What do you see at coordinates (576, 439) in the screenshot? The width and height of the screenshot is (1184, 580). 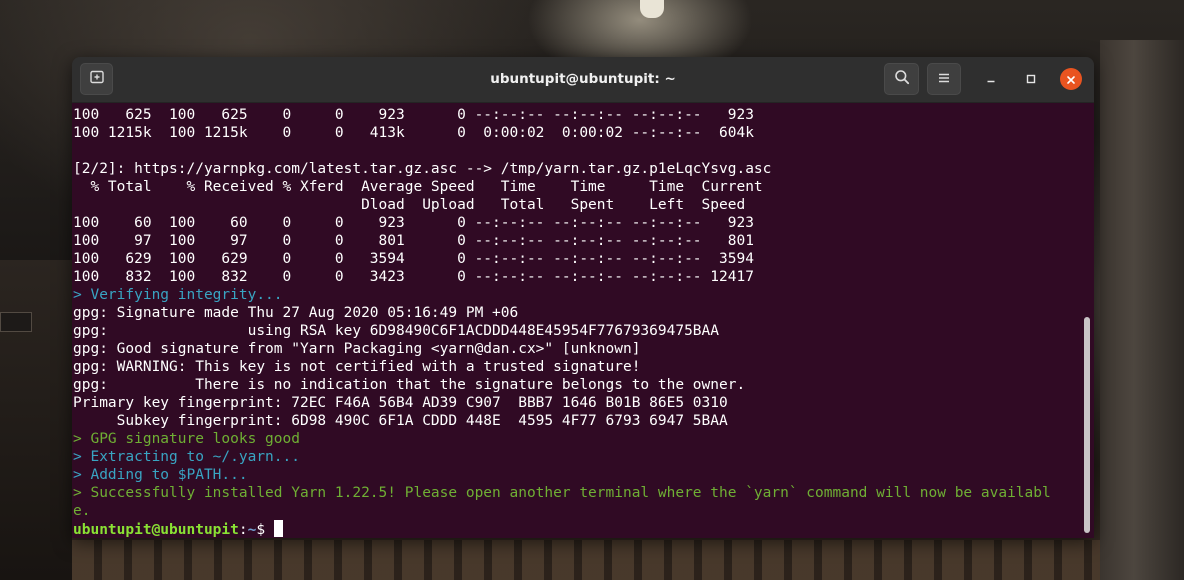 I see `terminal-line: > GPG signature looks good` at bounding box center [576, 439].